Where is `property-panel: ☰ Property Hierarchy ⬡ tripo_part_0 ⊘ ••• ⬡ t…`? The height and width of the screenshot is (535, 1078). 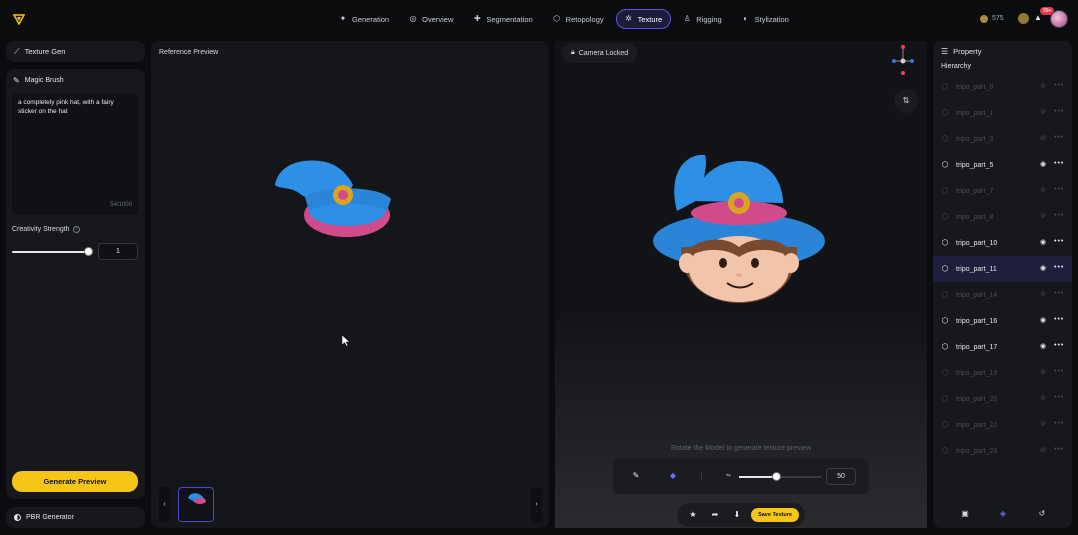
property-panel: ☰ Property Hierarchy ⬡ tripo_part_0 ⊘ ••• ⬡ t… is located at coordinates (1002, 284).